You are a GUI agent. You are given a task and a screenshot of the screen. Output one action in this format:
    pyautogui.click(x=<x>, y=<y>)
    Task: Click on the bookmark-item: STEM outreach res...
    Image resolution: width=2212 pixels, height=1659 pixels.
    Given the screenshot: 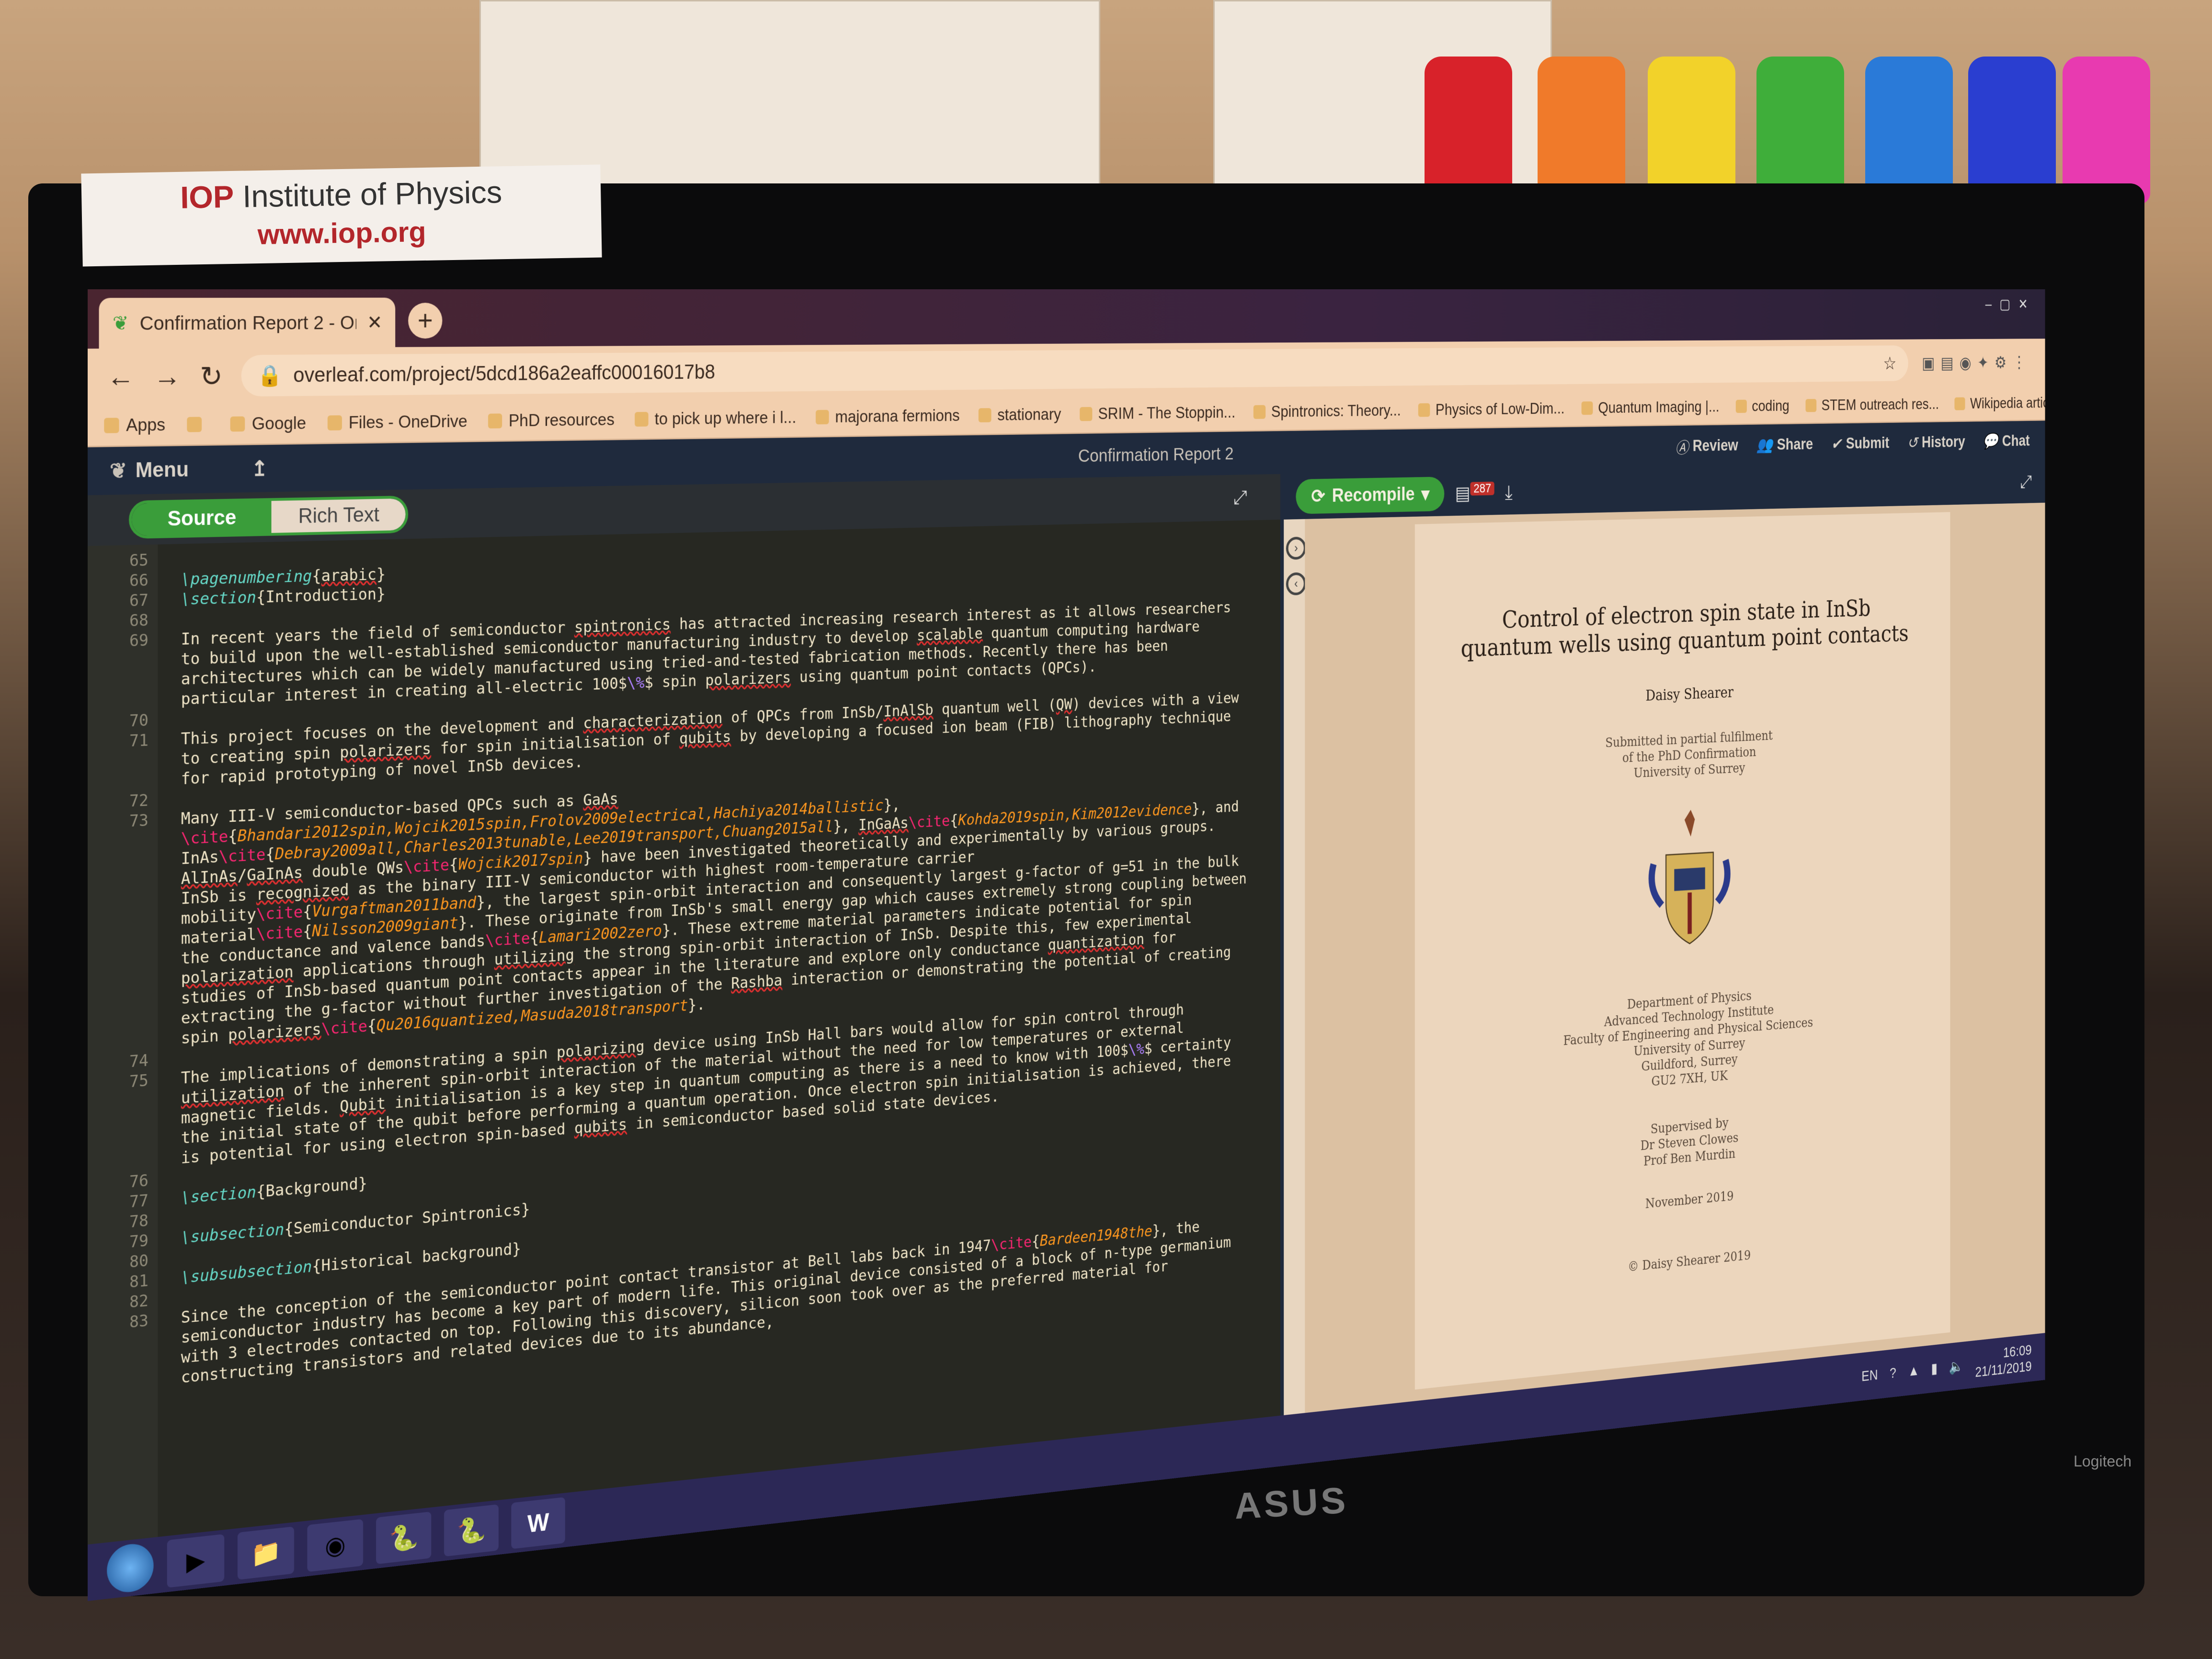 What is the action you would take?
    pyautogui.click(x=1872, y=404)
    